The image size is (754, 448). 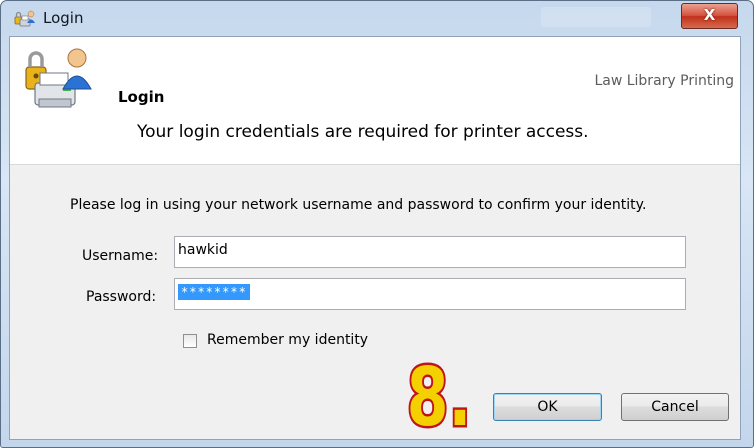 I want to click on username-field: hawkid, so click(x=430, y=252).